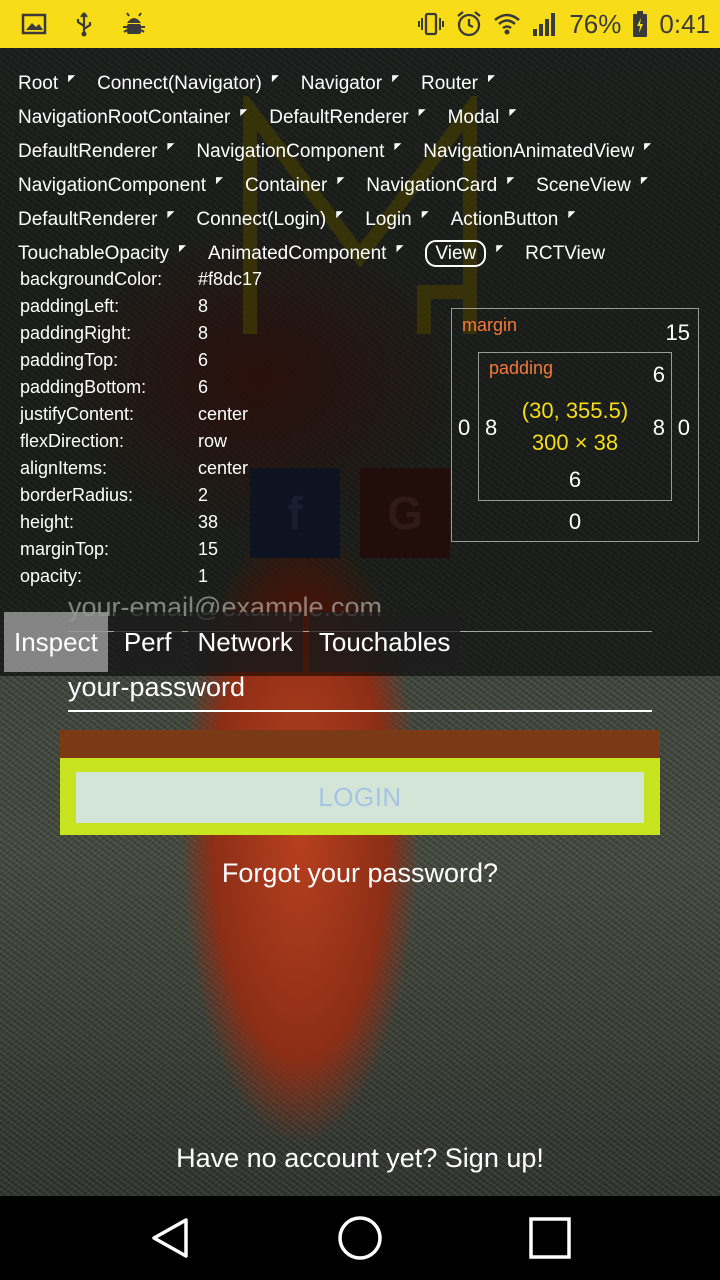  What do you see at coordinates (550, 1238) in the screenshot?
I see `recents-icon` at bounding box center [550, 1238].